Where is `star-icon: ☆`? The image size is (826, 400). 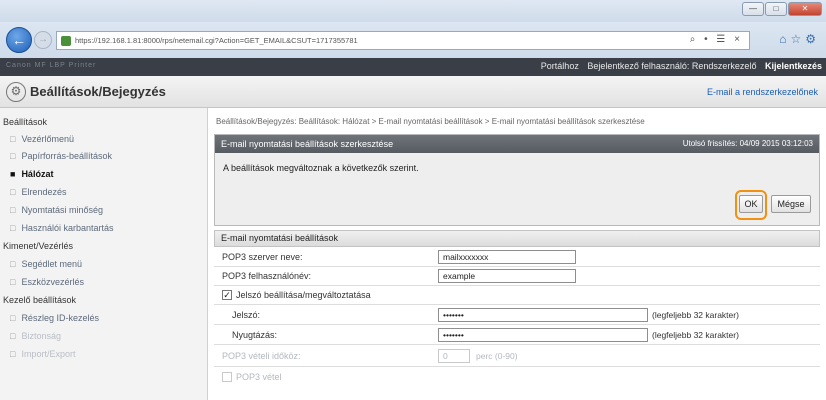 star-icon: ☆ is located at coordinates (797, 39).